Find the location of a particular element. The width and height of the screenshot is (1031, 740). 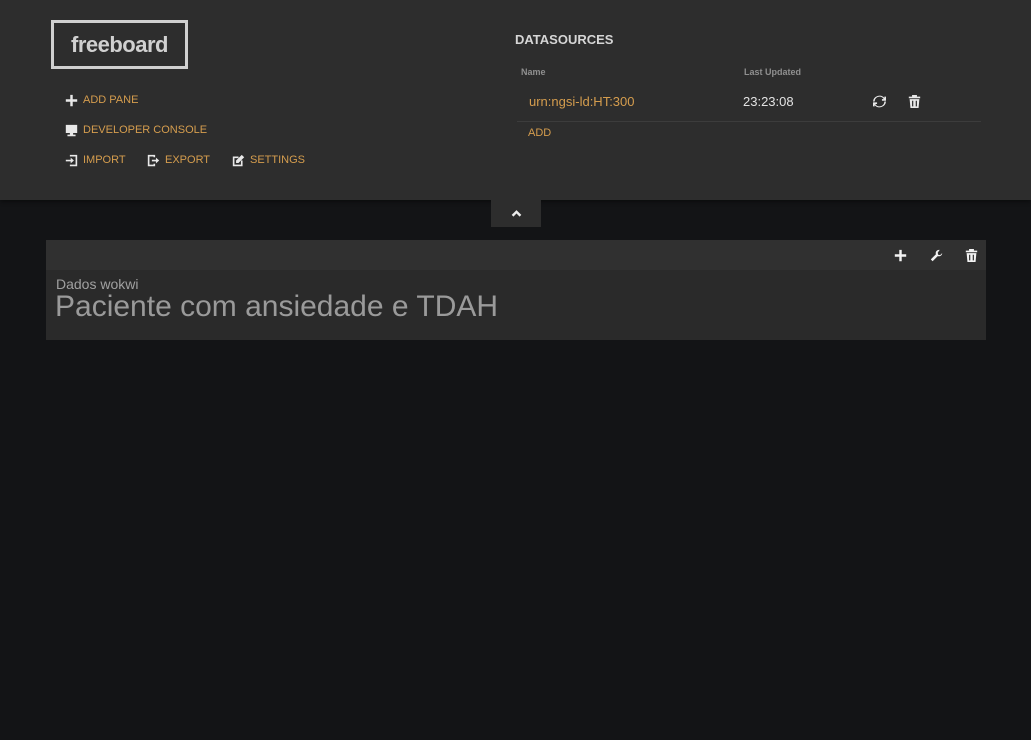

monitor-icon is located at coordinates (71, 130).